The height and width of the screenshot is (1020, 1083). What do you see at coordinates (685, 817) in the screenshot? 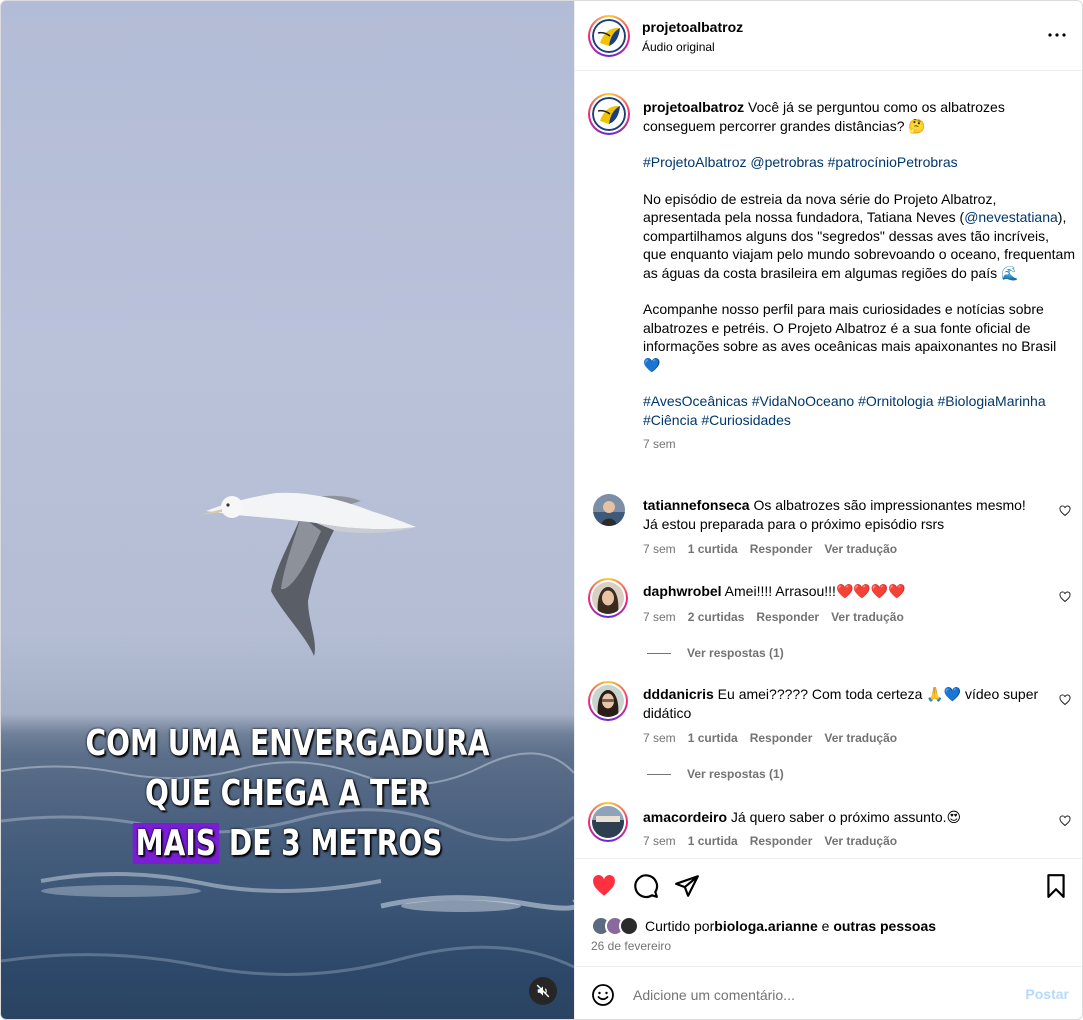
I see `comment-username: amacordeiro` at bounding box center [685, 817].